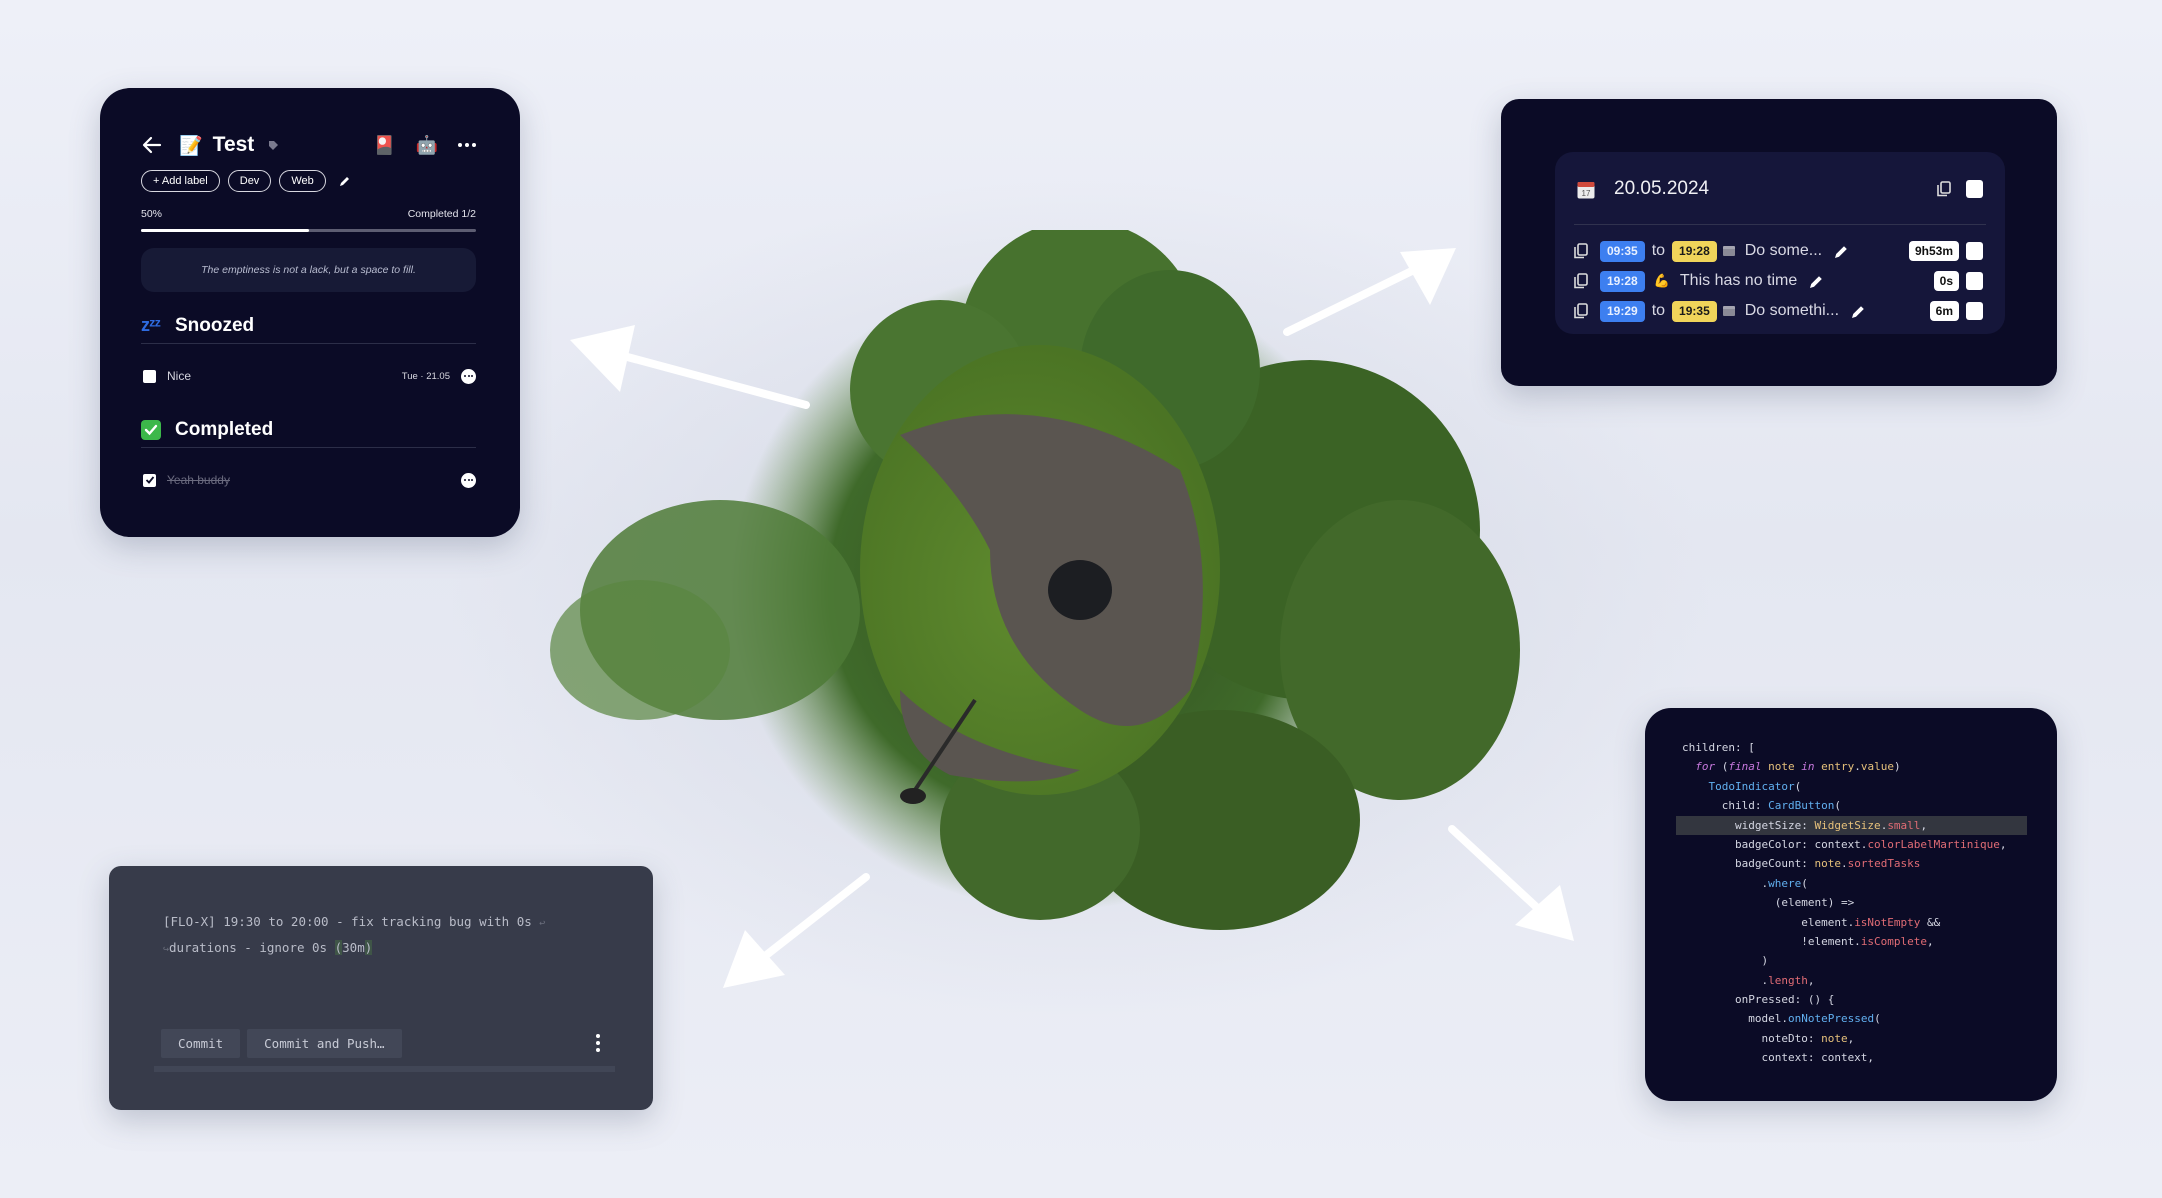 The image size is (2162, 1198). I want to click on back-arrow-icon, so click(152, 145).